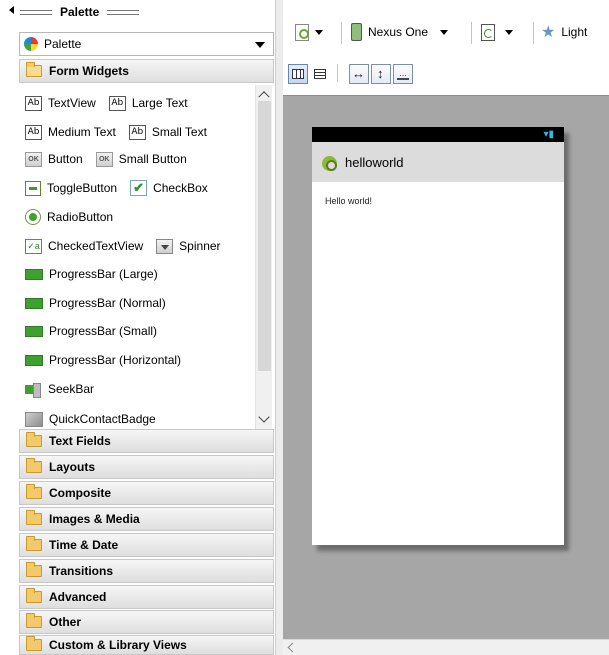 This screenshot has width=609, height=655. What do you see at coordinates (84, 545) in the screenshot?
I see `section-label: Time & Date` at bounding box center [84, 545].